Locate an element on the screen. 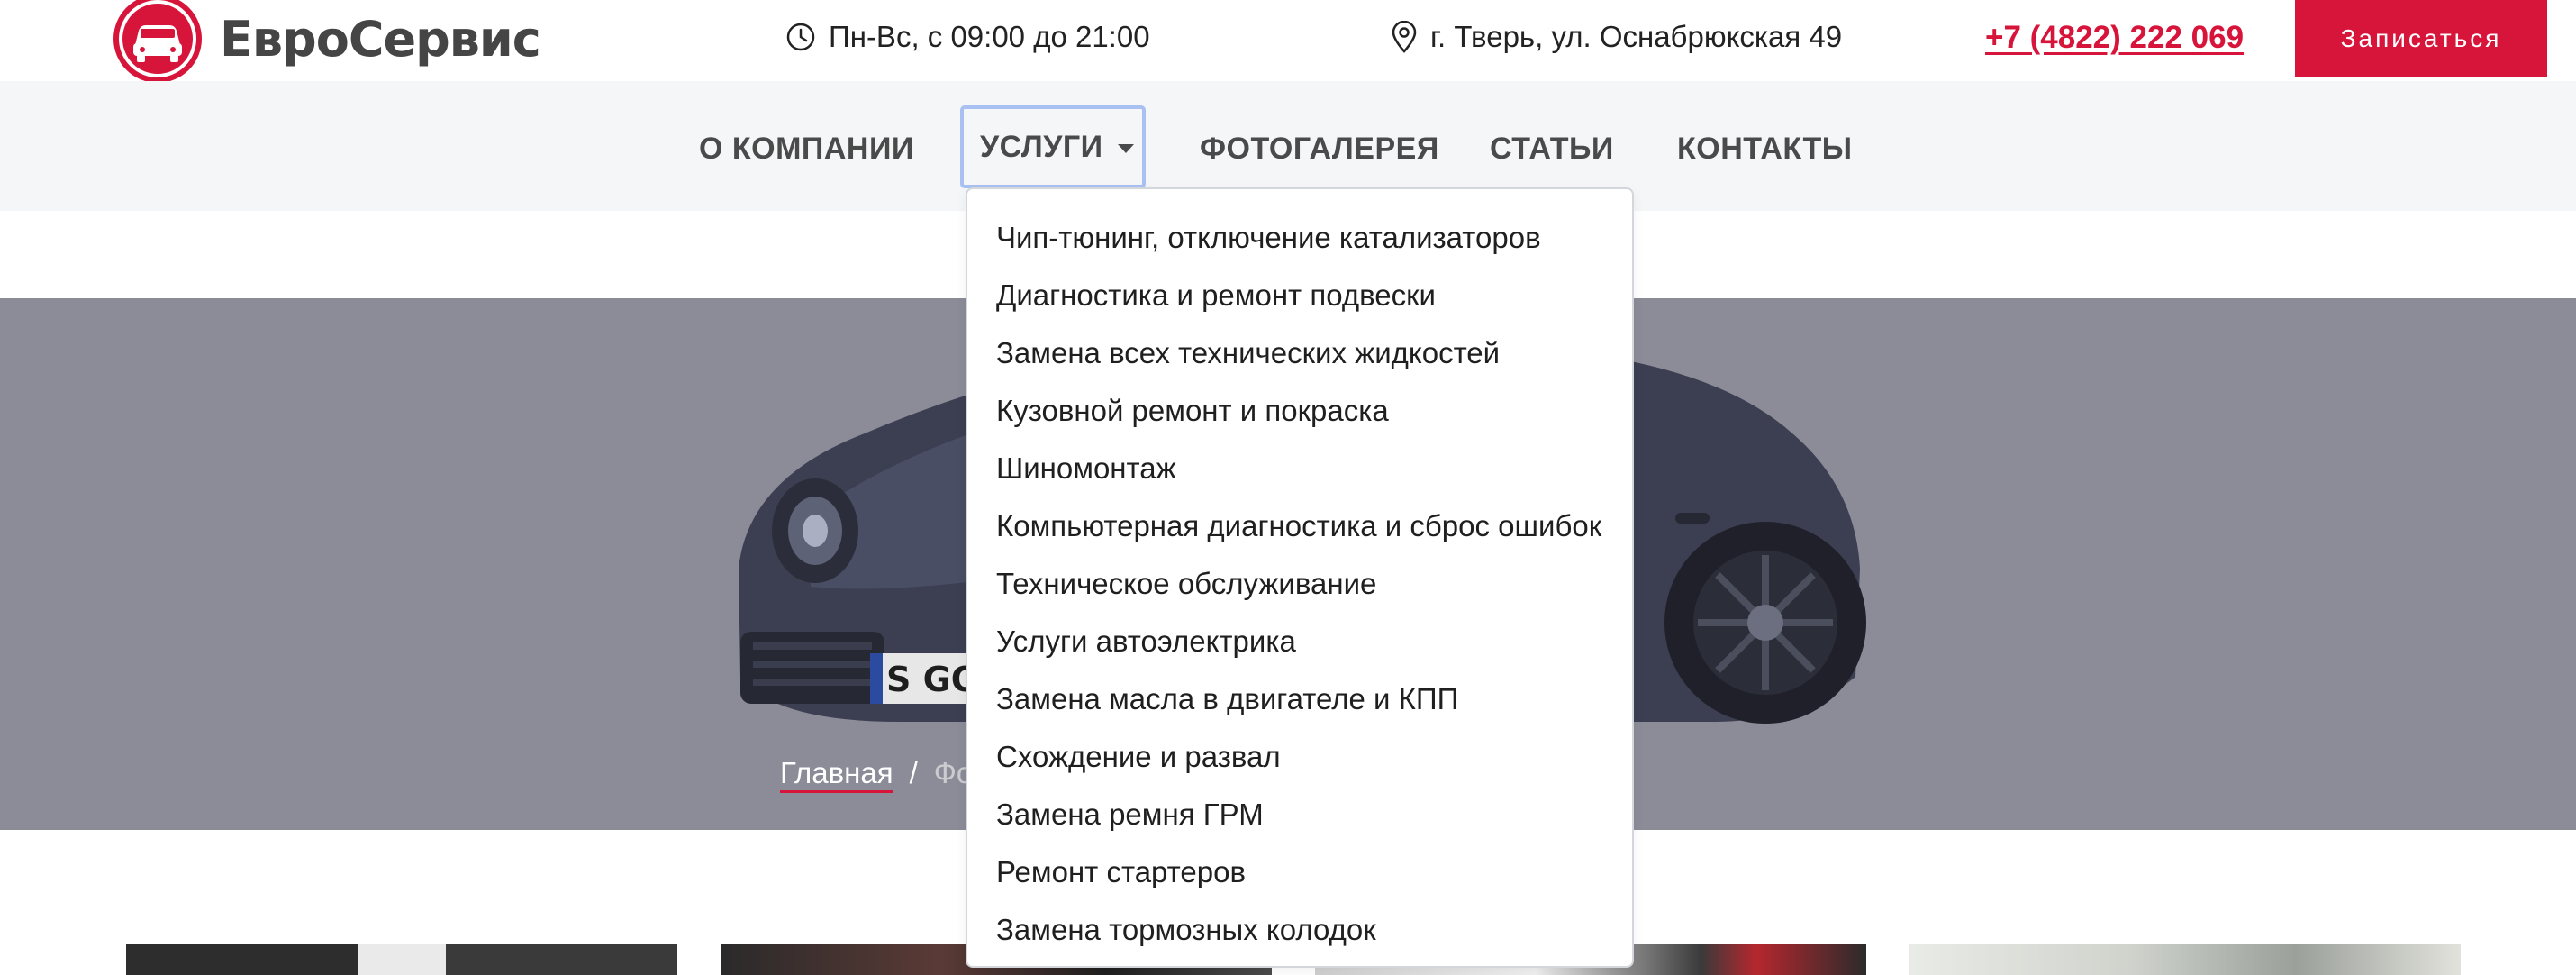 The width and height of the screenshot is (2576, 975). nav-item-services-label: УСЛУГИ is located at coordinates (1041, 146).